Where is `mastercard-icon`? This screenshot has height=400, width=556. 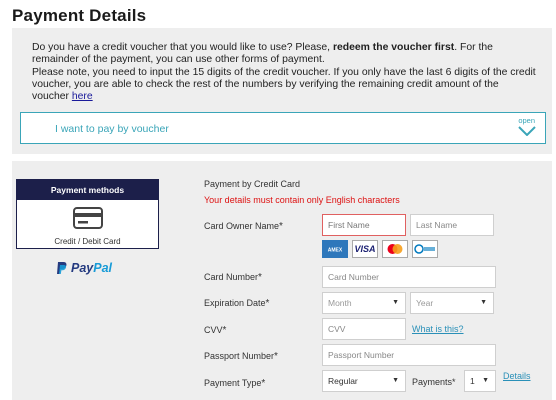 mastercard-icon is located at coordinates (395, 249).